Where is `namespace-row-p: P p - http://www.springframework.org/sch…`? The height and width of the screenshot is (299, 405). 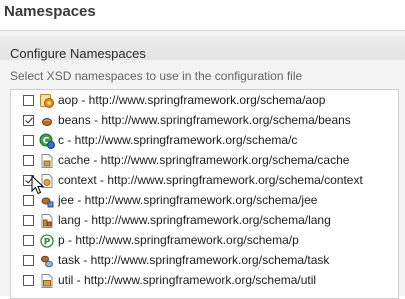
namespace-row-p: P p - http://www.springframework.org/sch… is located at coordinates (204, 241).